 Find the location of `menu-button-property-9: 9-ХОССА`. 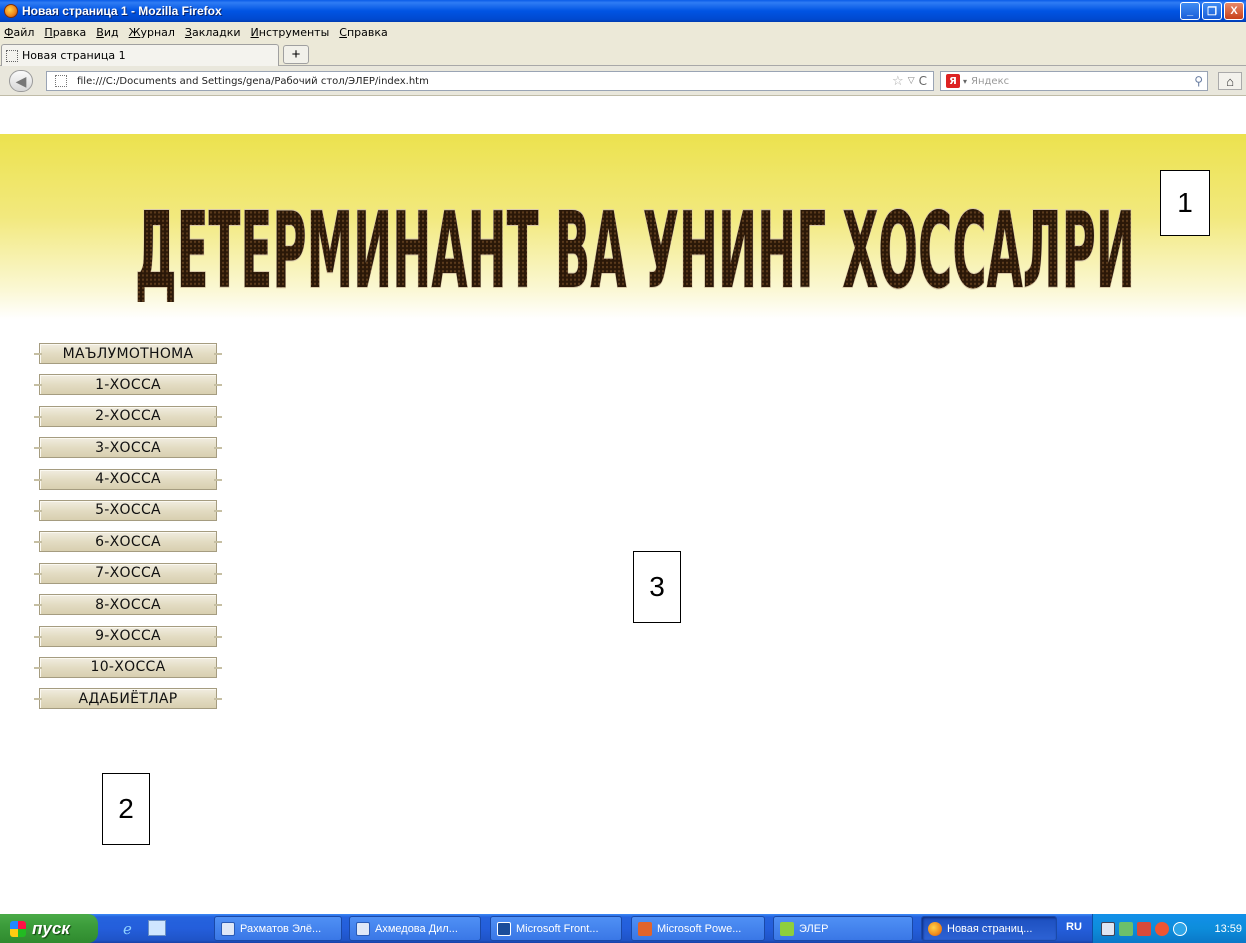

menu-button-property-9: 9-ХОССА is located at coordinates (128, 636).